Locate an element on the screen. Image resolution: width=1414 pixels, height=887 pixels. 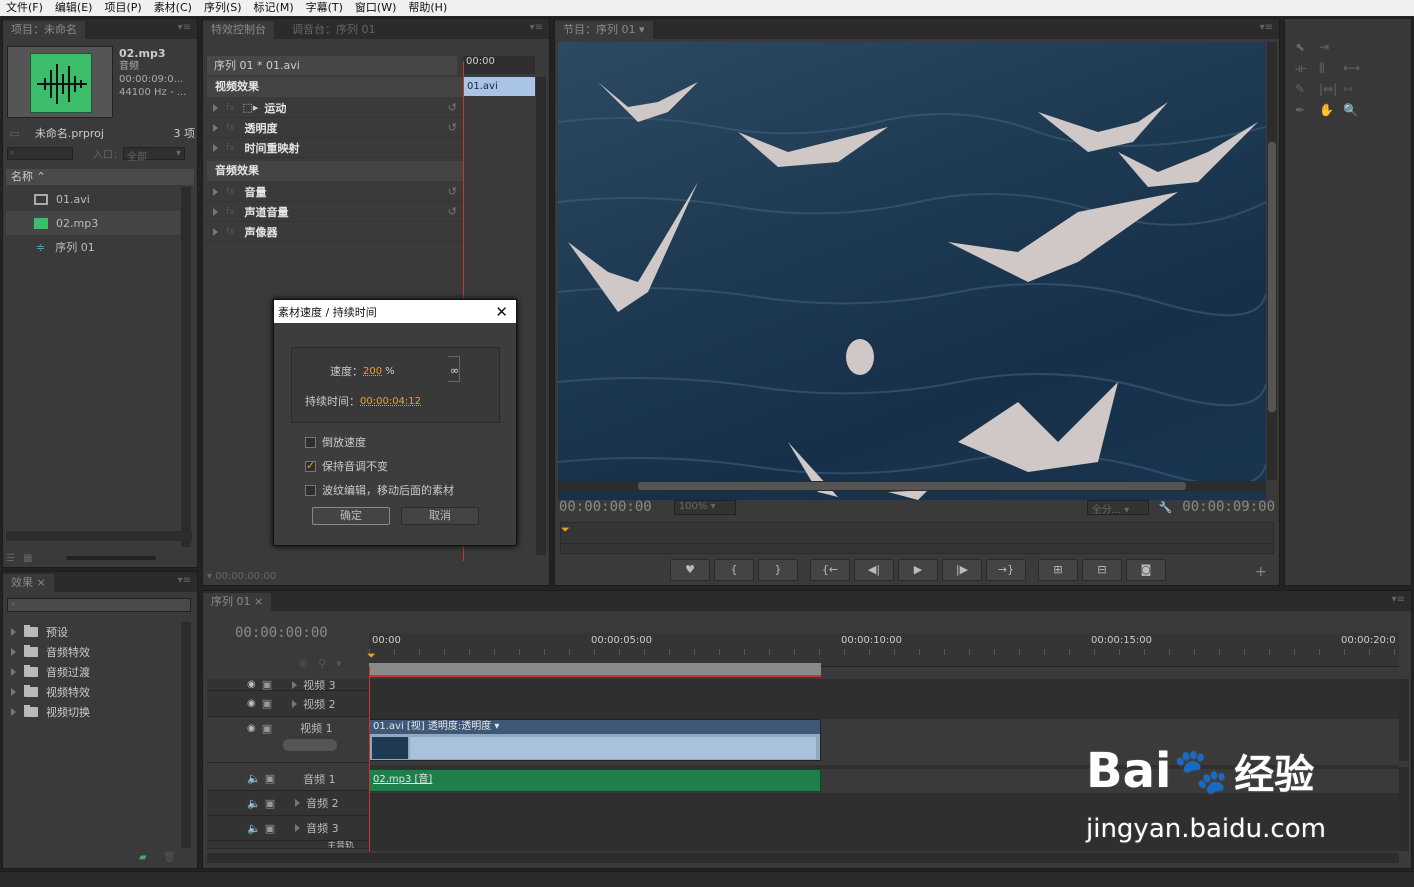
wrench-icon: 🔧 is located at coordinates (1166, 507).